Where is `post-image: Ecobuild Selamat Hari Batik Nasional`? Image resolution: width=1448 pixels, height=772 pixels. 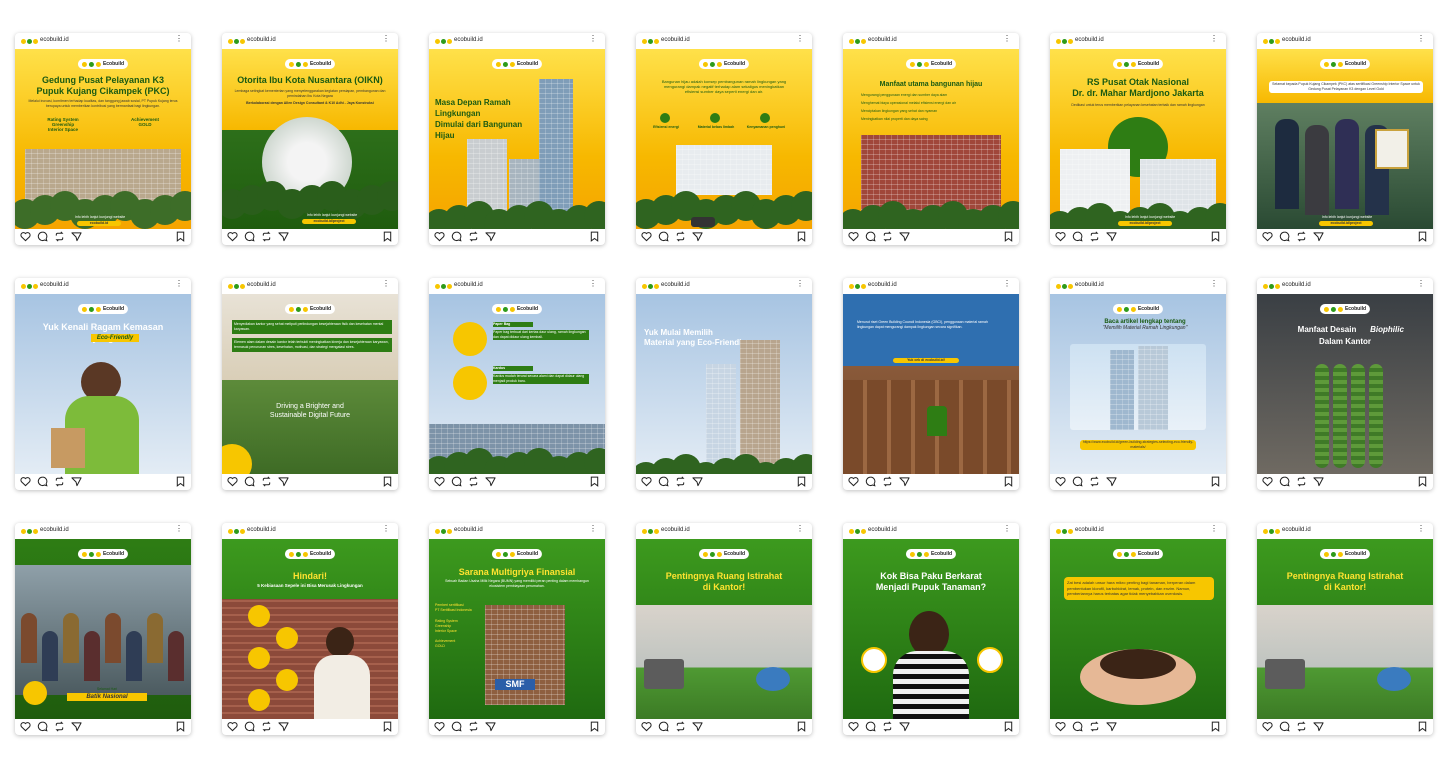
post-image: Ecobuild Selamat Hari Batik Nasional is located at coordinates (103, 629).